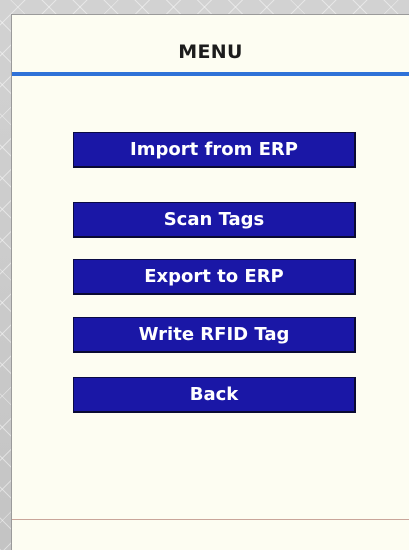  What do you see at coordinates (214, 277) in the screenshot?
I see `export-to-erp-button: Export to ERP` at bounding box center [214, 277].